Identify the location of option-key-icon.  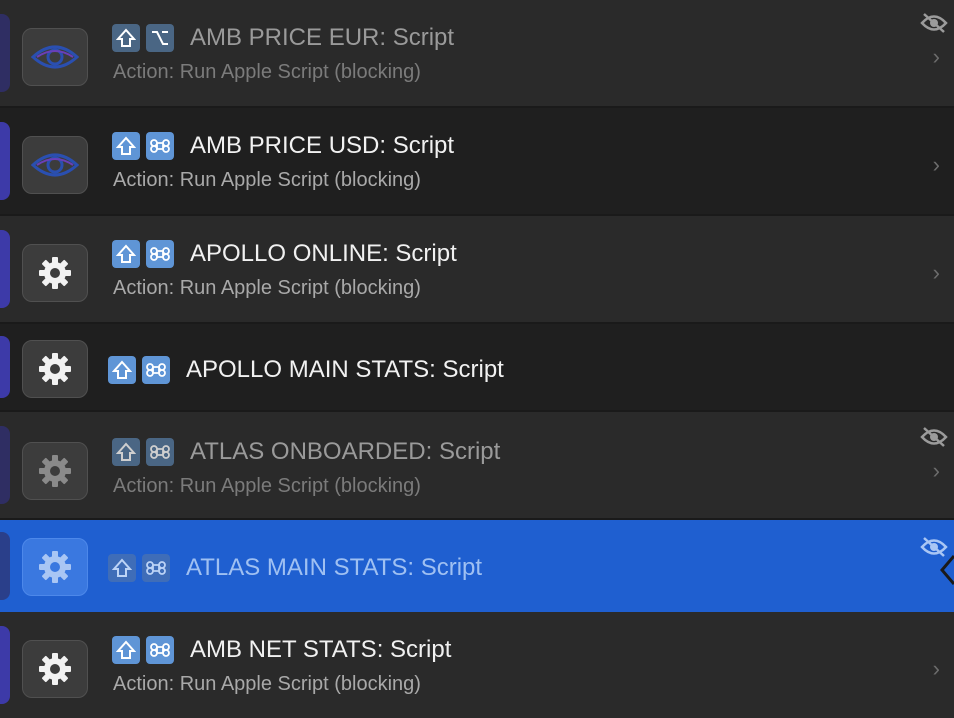
(160, 38).